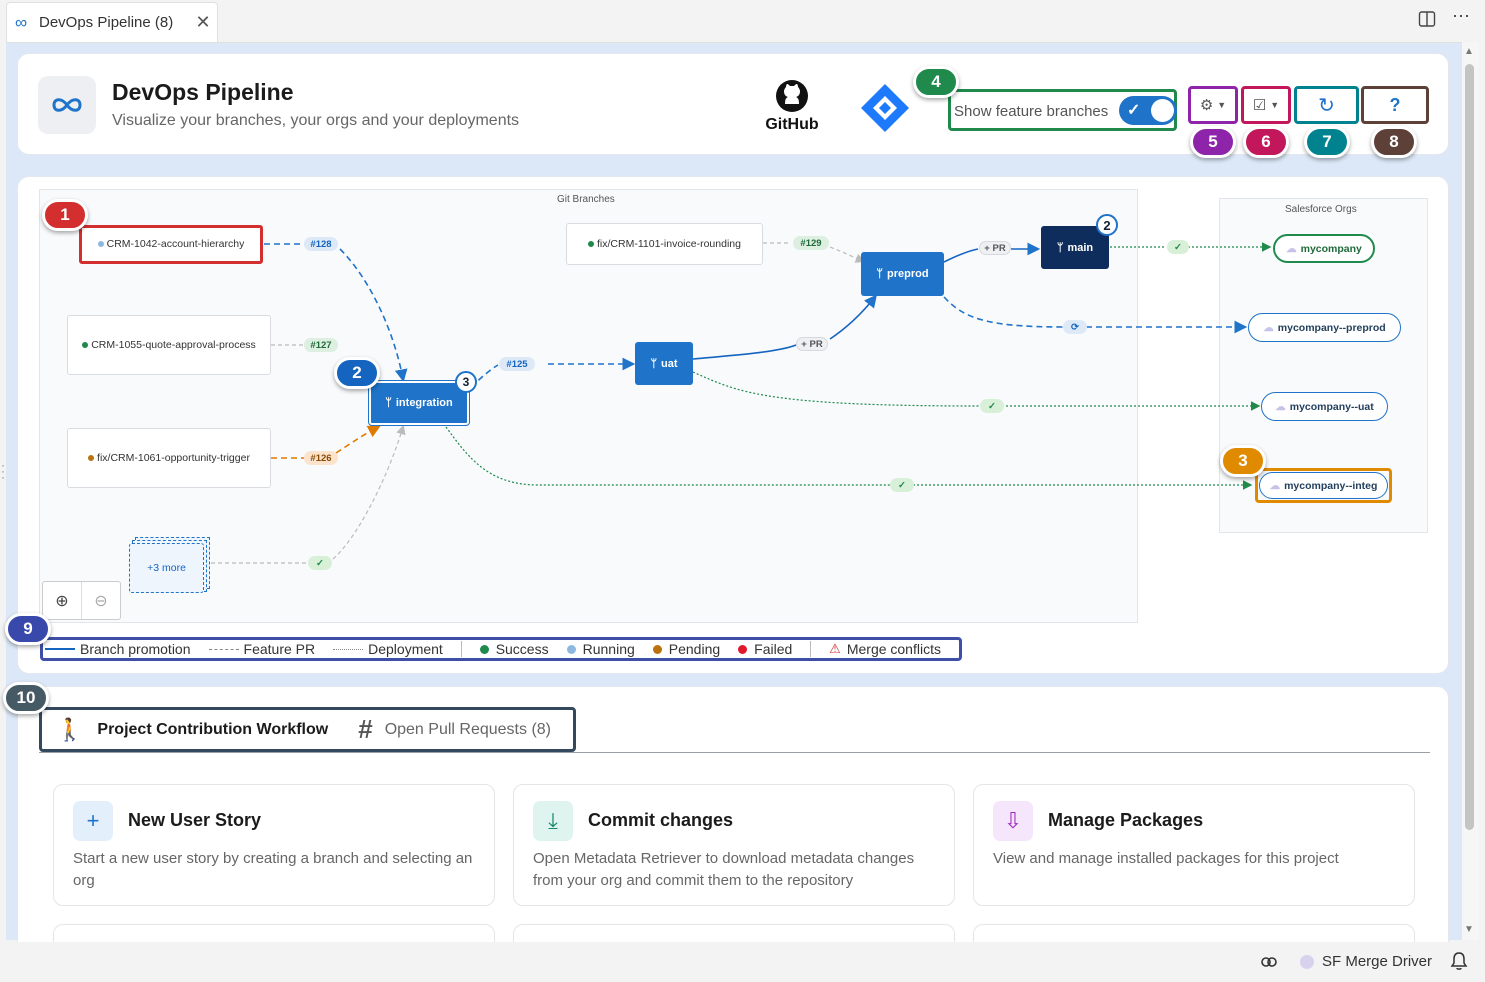 The height and width of the screenshot is (982, 1485). Describe the element at coordinates (93, 821) in the screenshot. I see `plus-icon: +` at that location.